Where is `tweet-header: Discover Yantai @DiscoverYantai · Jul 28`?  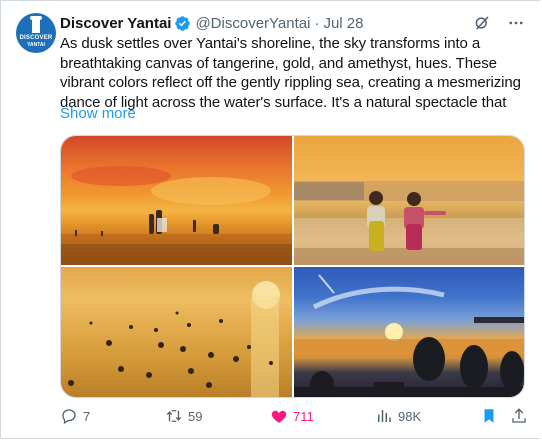 tweet-header: Discover Yantai @DiscoverYantai · Jul 28 is located at coordinates (211, 23).